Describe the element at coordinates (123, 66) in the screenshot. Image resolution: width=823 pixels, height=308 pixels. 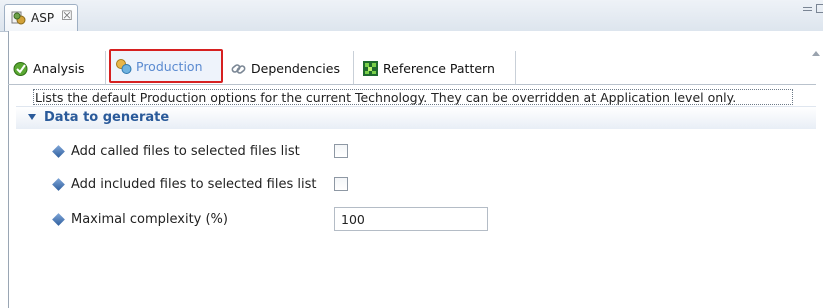
I see `production-gears-icon` at that location.